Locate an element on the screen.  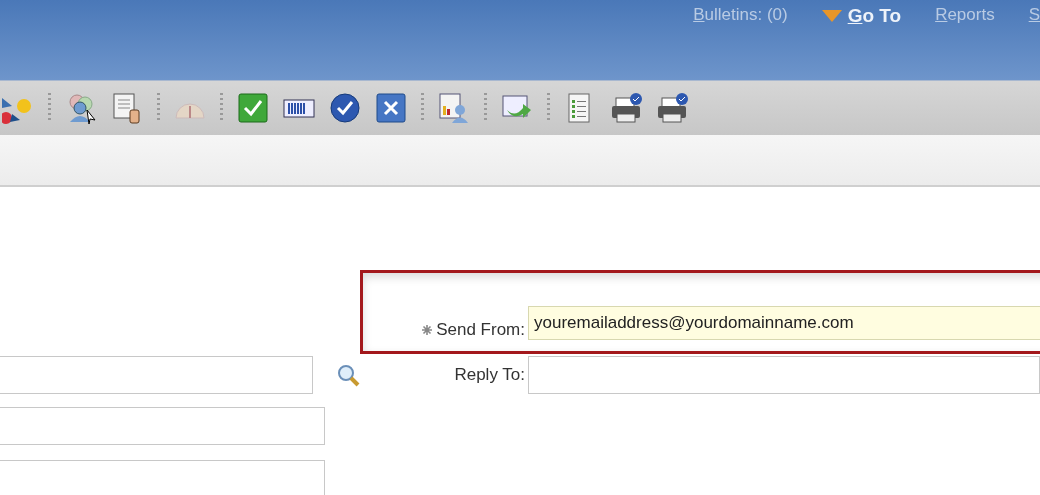
document-hand-icon is located at coordinates (127, 108).